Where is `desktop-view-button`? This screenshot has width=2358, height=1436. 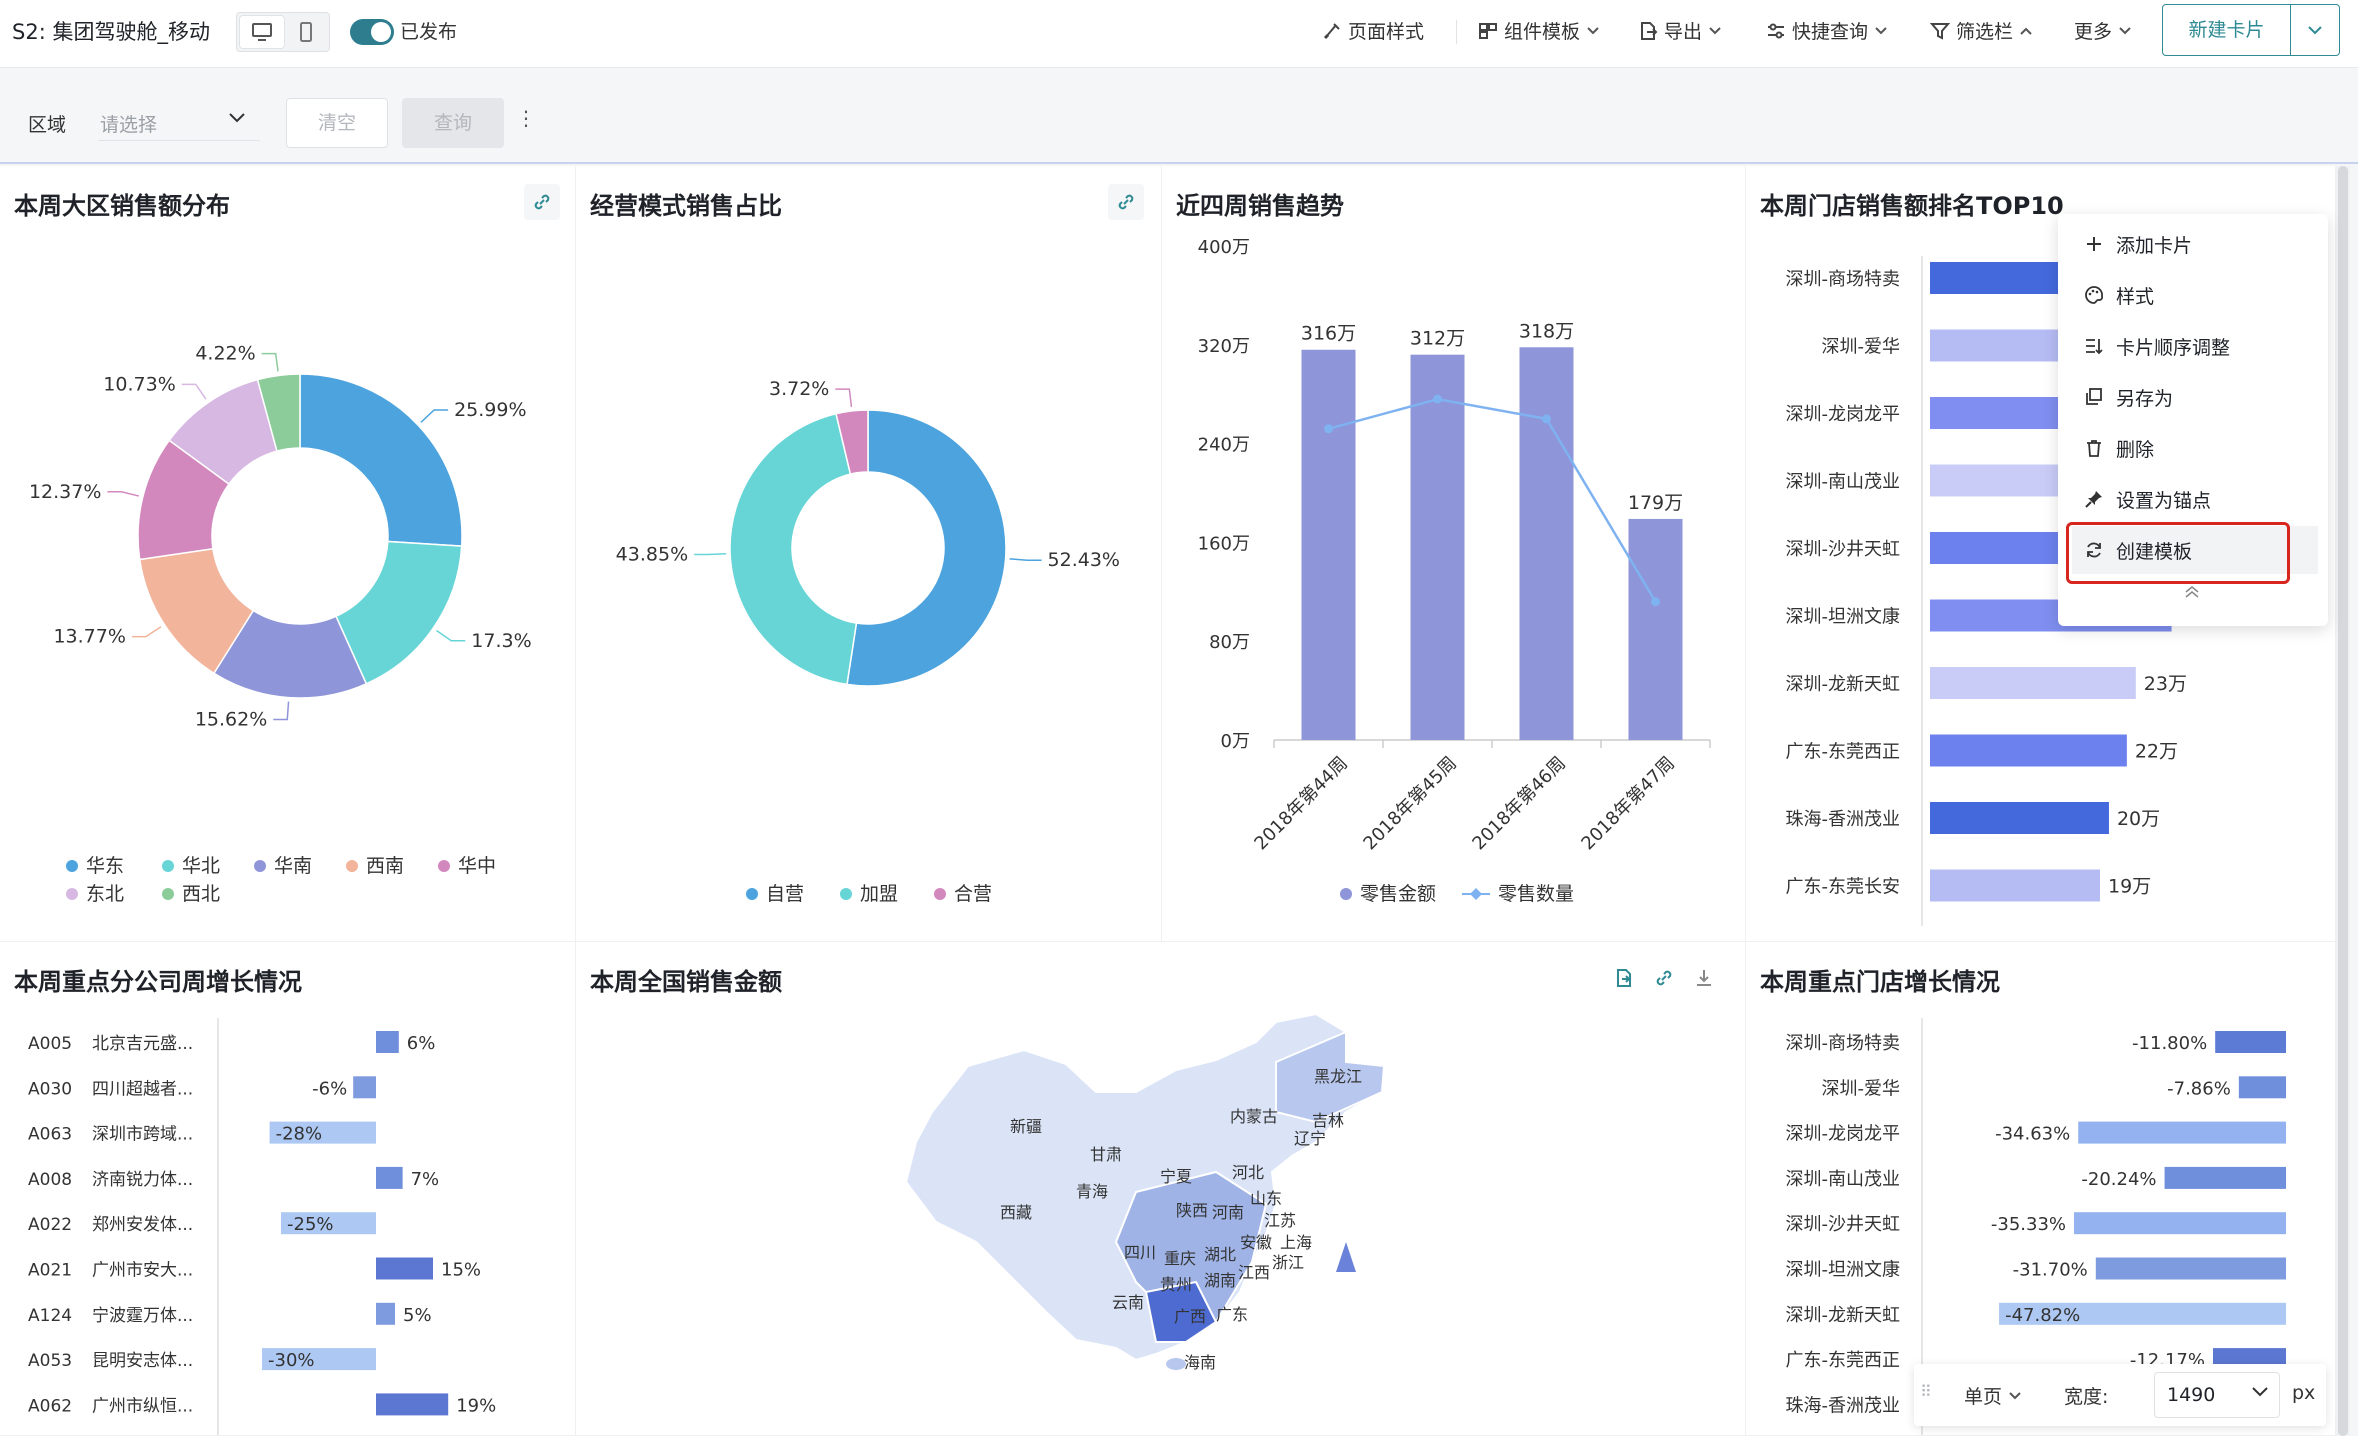
desktop-view-button is located at coordinates (262, 32).